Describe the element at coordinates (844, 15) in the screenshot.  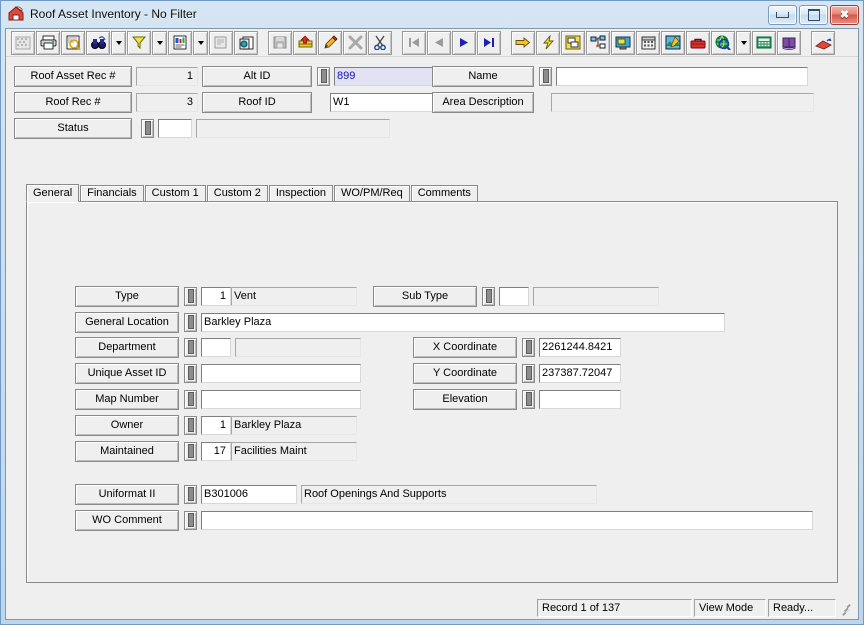
I see `close-button: ✖` at that location.